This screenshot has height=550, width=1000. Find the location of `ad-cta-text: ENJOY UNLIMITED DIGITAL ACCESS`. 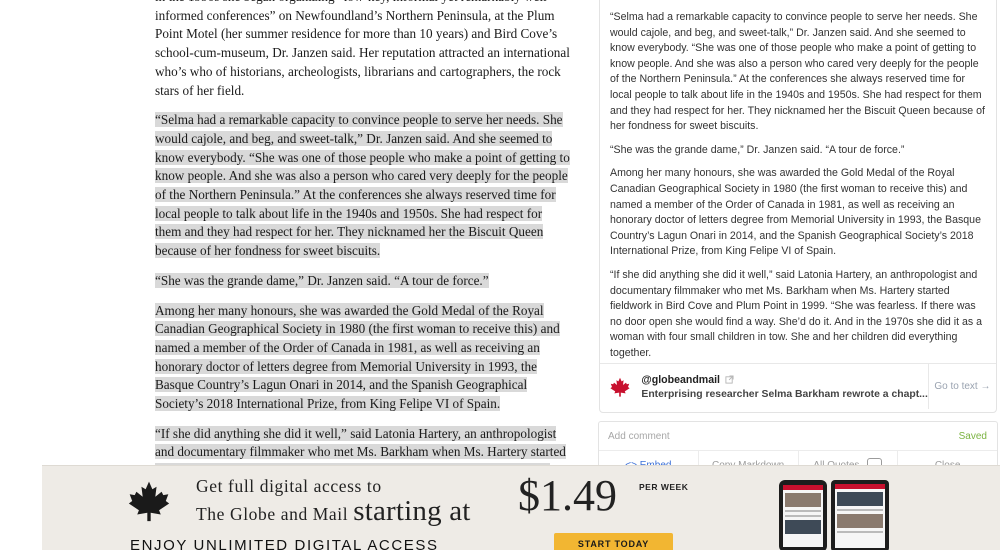

ad-cta-text: ENJOY UNLIMITED DIGITAL ACCESS is located at coordinates (284, 543).